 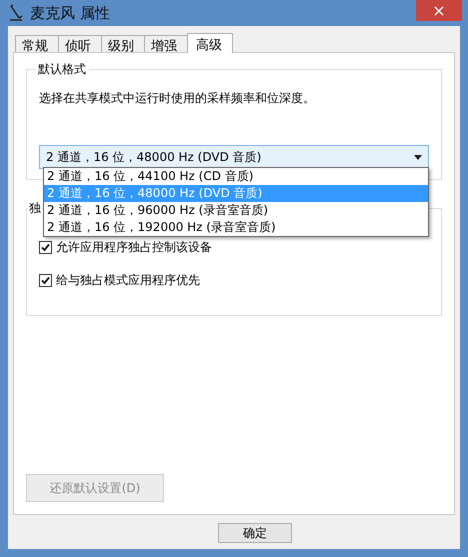 I want to click on tab: 常规, so click(x=37, y=43).